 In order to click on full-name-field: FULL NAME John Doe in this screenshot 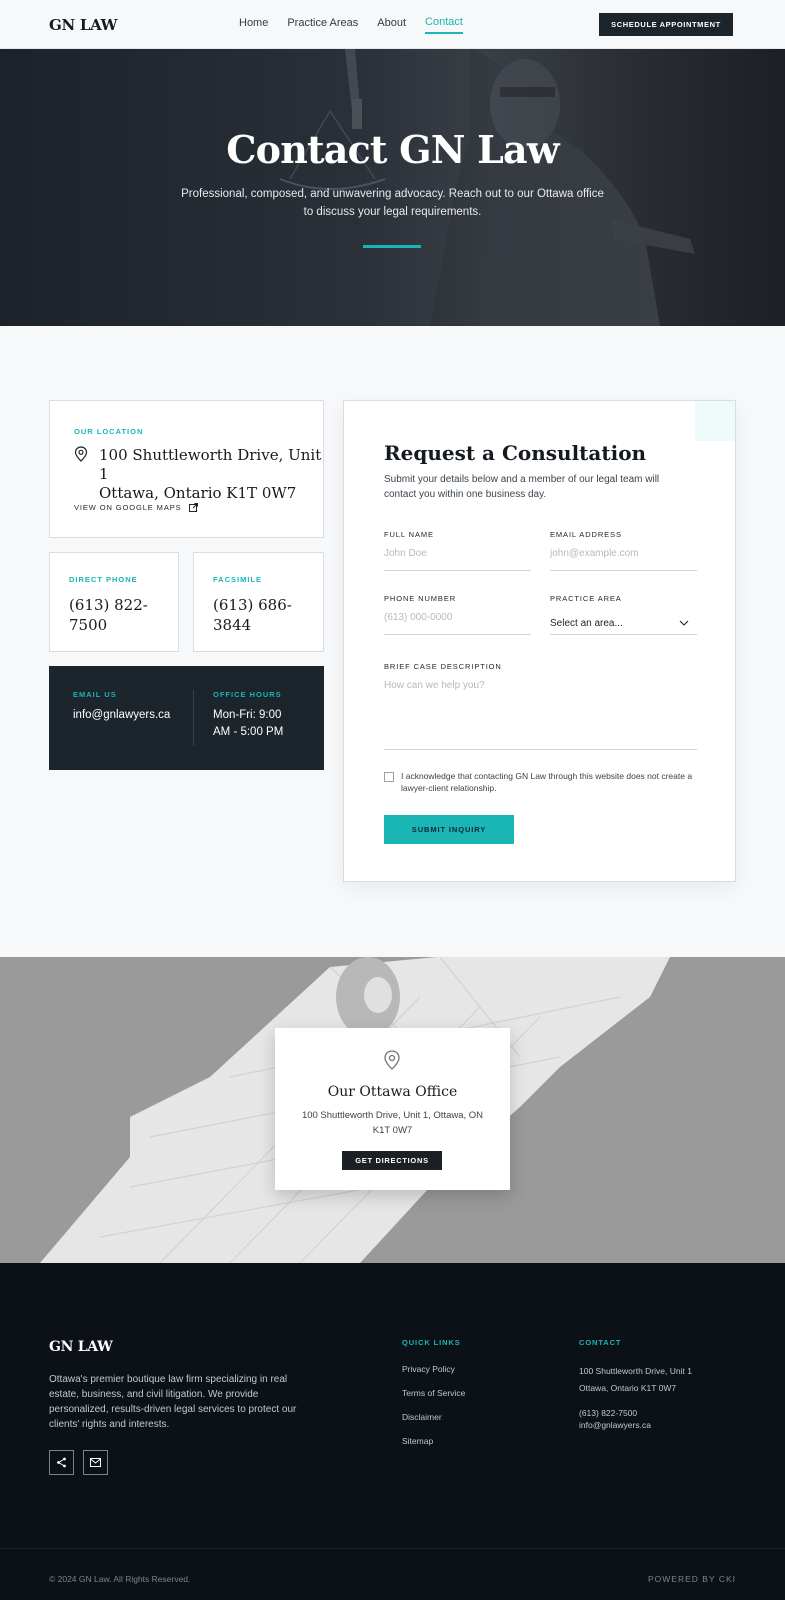, I will do `click(457, 550)`.